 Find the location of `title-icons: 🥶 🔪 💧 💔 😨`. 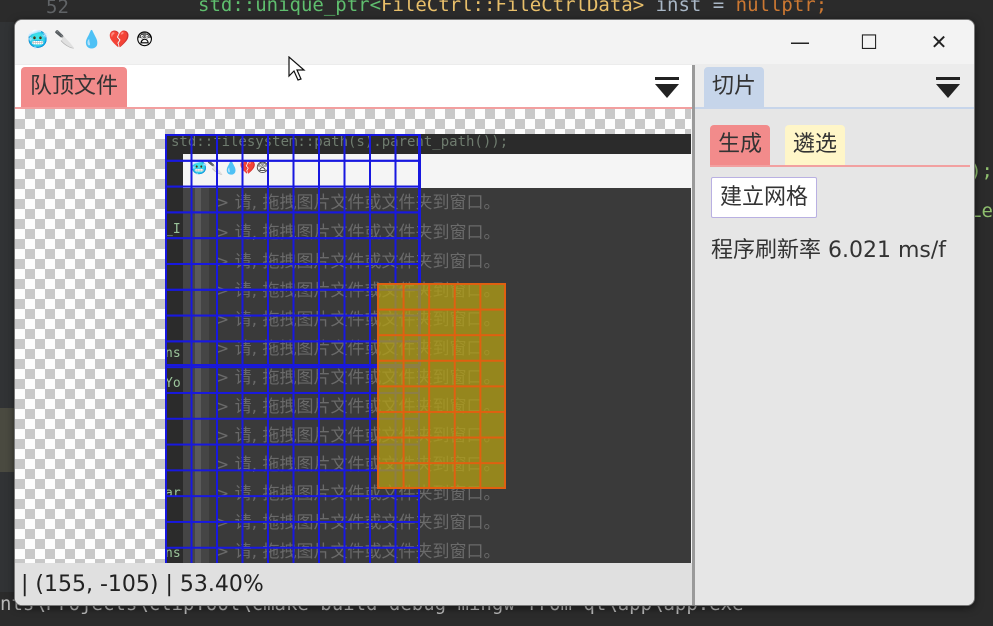

title-icons: 🥶 🔪 💧 💔 😨 is located at coordinates (90, 40).